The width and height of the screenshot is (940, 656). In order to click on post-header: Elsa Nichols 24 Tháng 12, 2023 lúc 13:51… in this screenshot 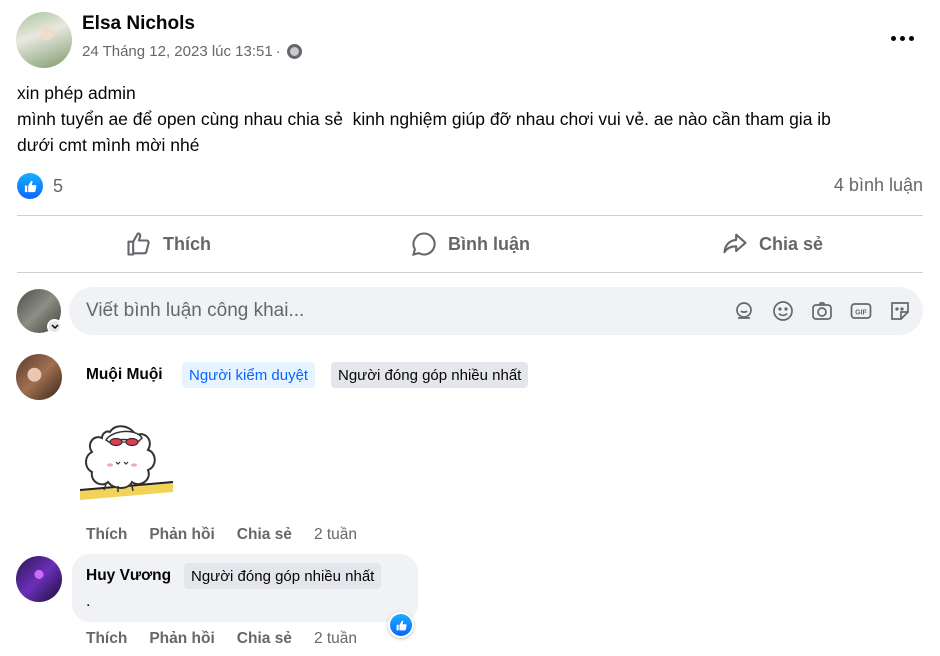, I will do `click(470, 40)`.